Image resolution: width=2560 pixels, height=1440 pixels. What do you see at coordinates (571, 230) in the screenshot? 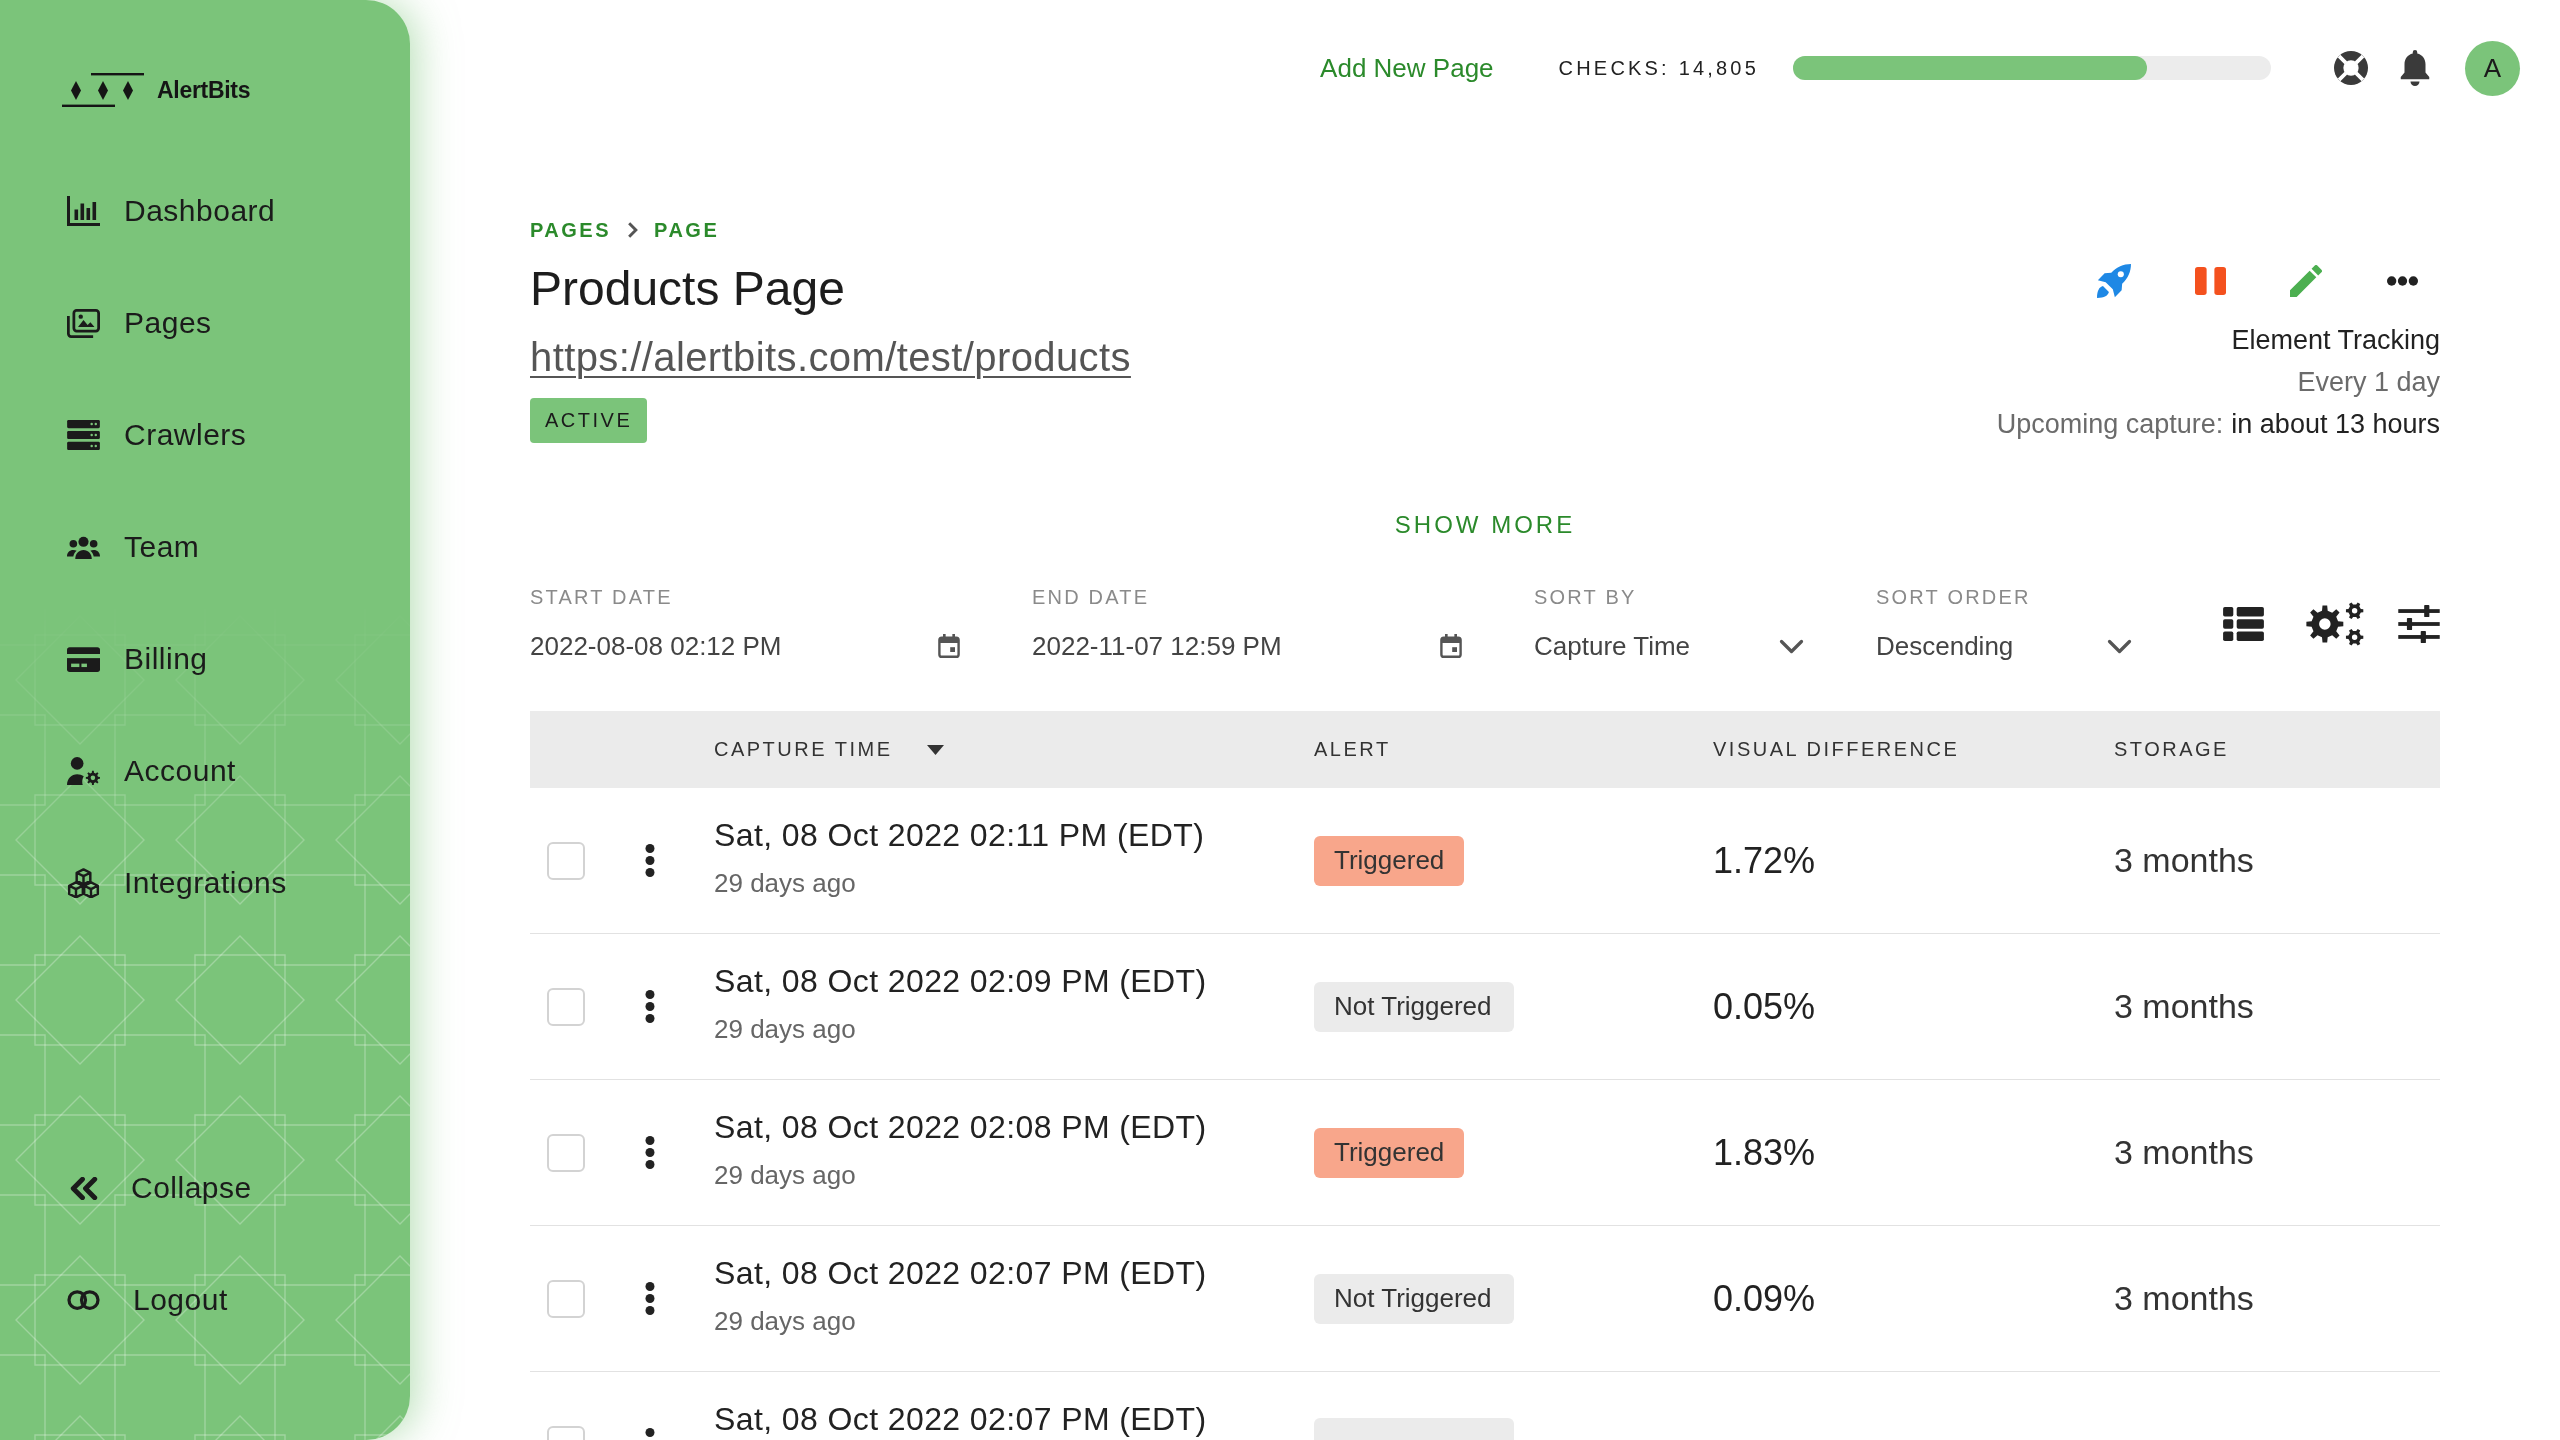
I see `breadcrumb-link: PAGES` at bounding box center [571, 230].